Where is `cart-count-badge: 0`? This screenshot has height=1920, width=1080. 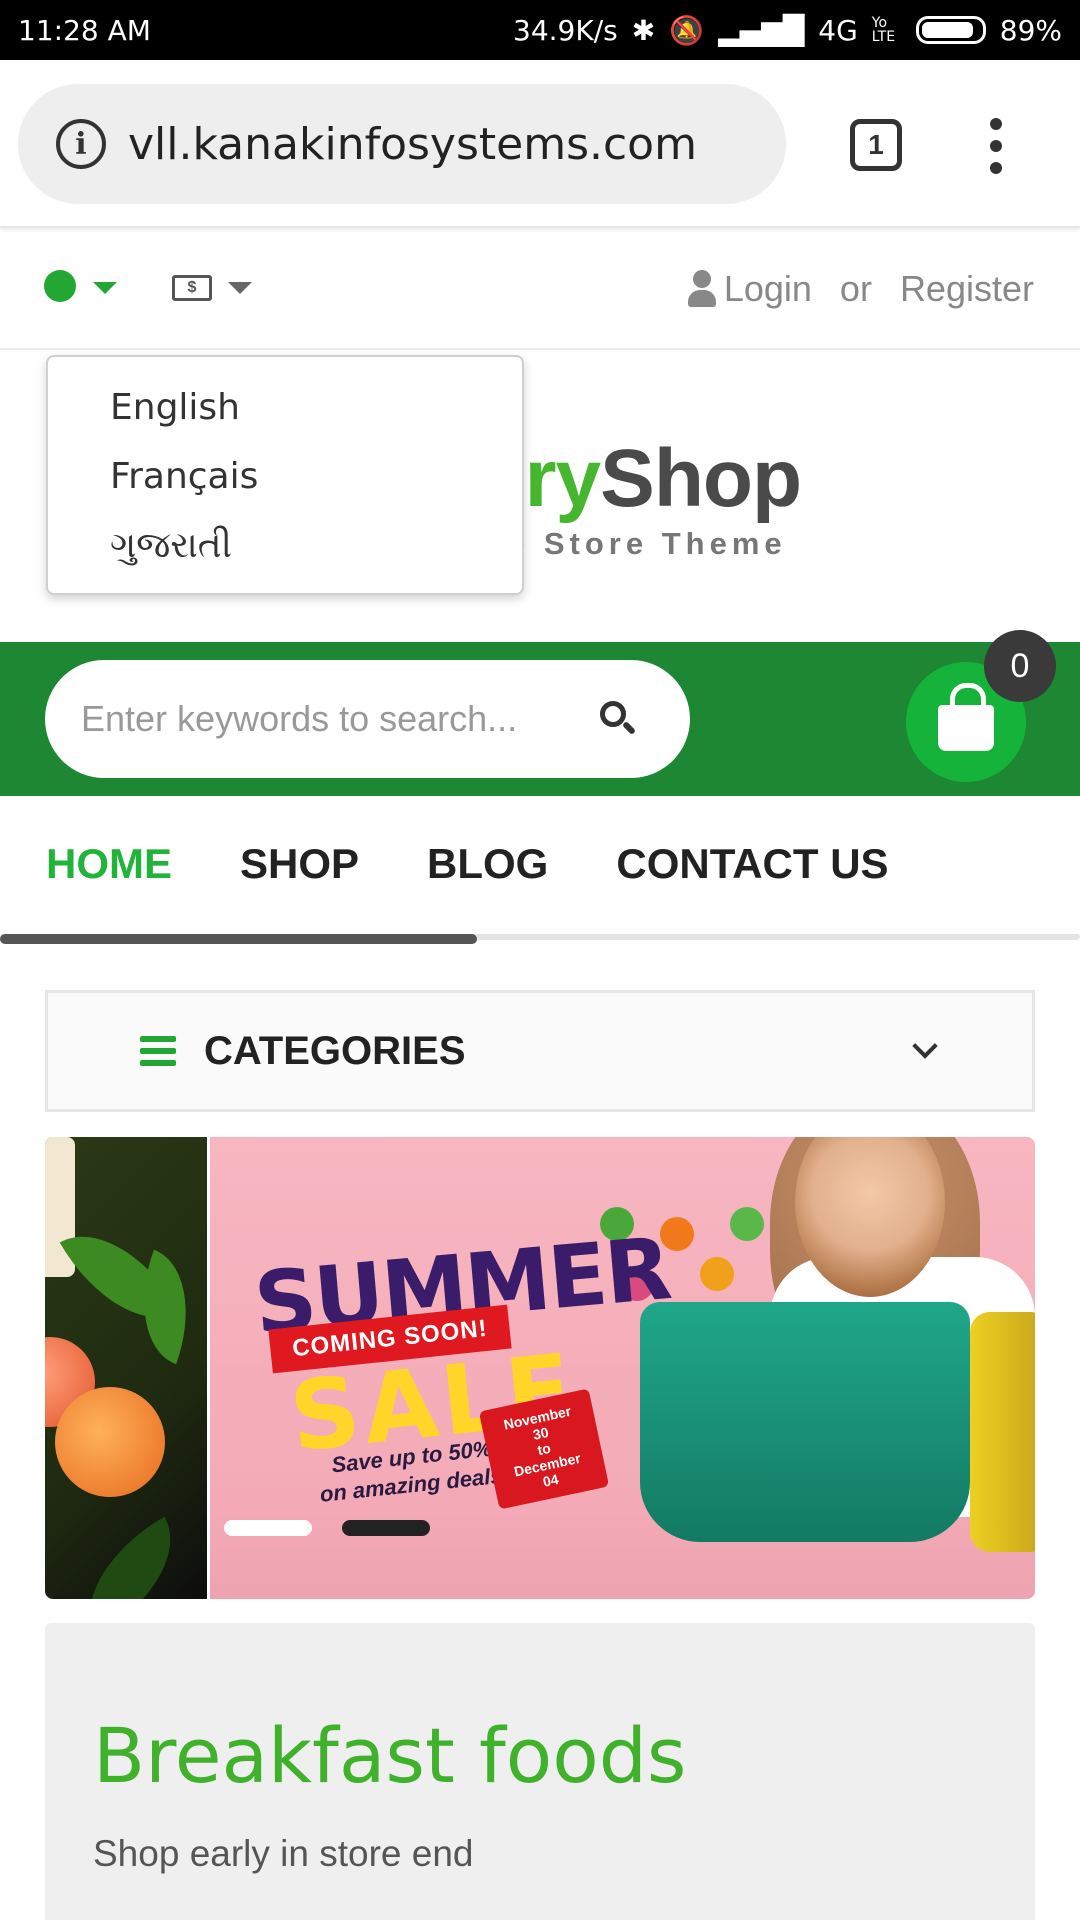
cart-count-badge: 0 is located at coordinates (1032, 666).